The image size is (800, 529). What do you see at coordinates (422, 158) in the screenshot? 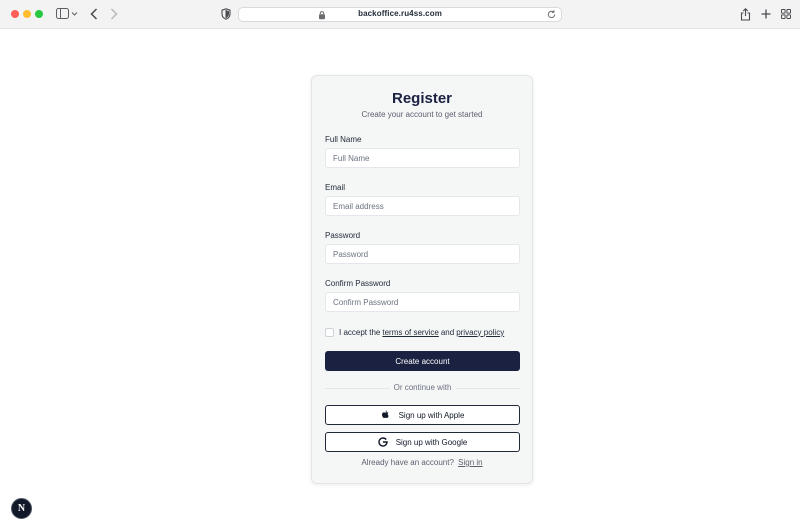
I see `full-name-input` at bounding box center [422, 158].